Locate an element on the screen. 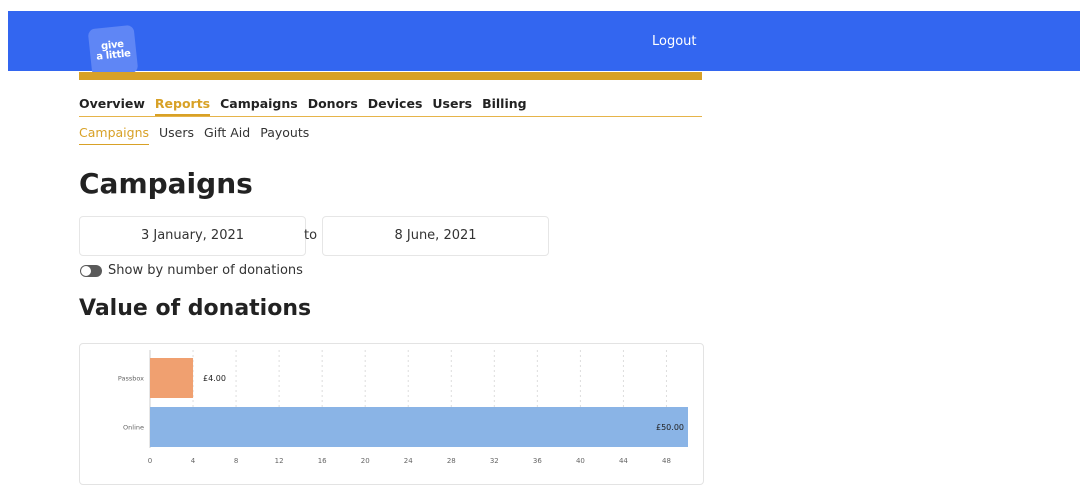  toggle-label: Show by number of donations is located at coordinates (205, 270).